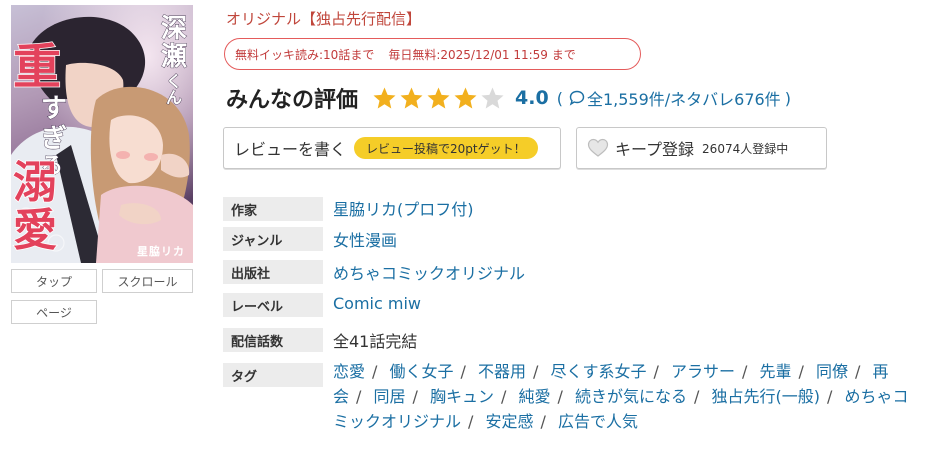 Image resolution: width=942 pixels, height=455 pixels. I want to click on publisher-link: めちゃコミックオリジナル, so click(429, 273).